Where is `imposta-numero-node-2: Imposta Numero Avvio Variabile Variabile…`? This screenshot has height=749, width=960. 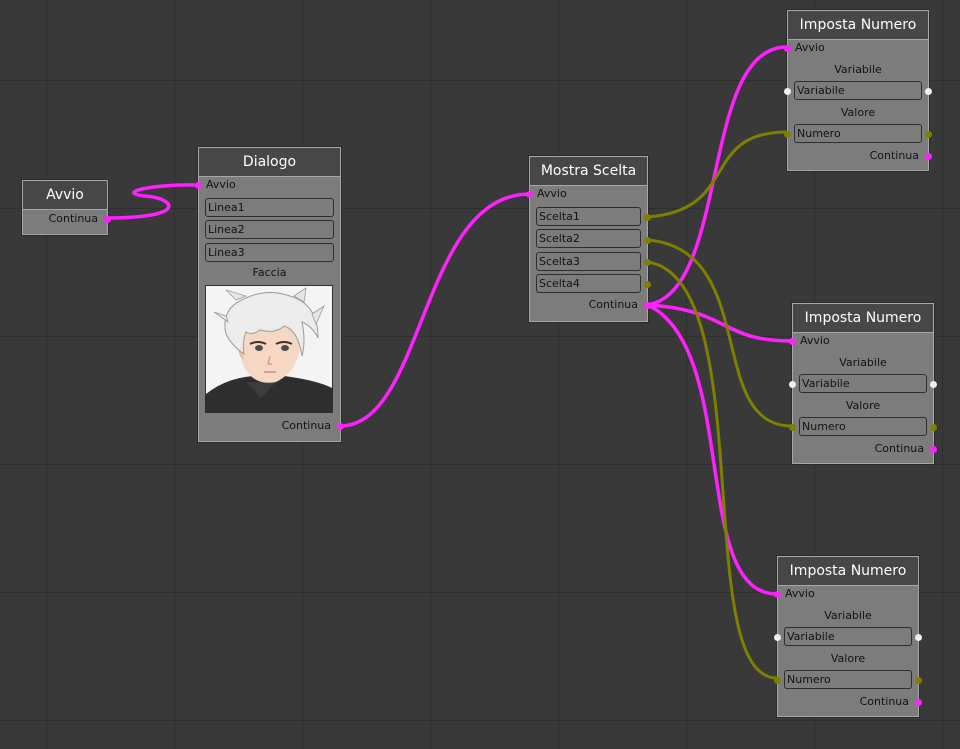
imposta-numero-node-2: Imposta Numero Avvio Variabile Variabile… is located at coordinates (863, 383).